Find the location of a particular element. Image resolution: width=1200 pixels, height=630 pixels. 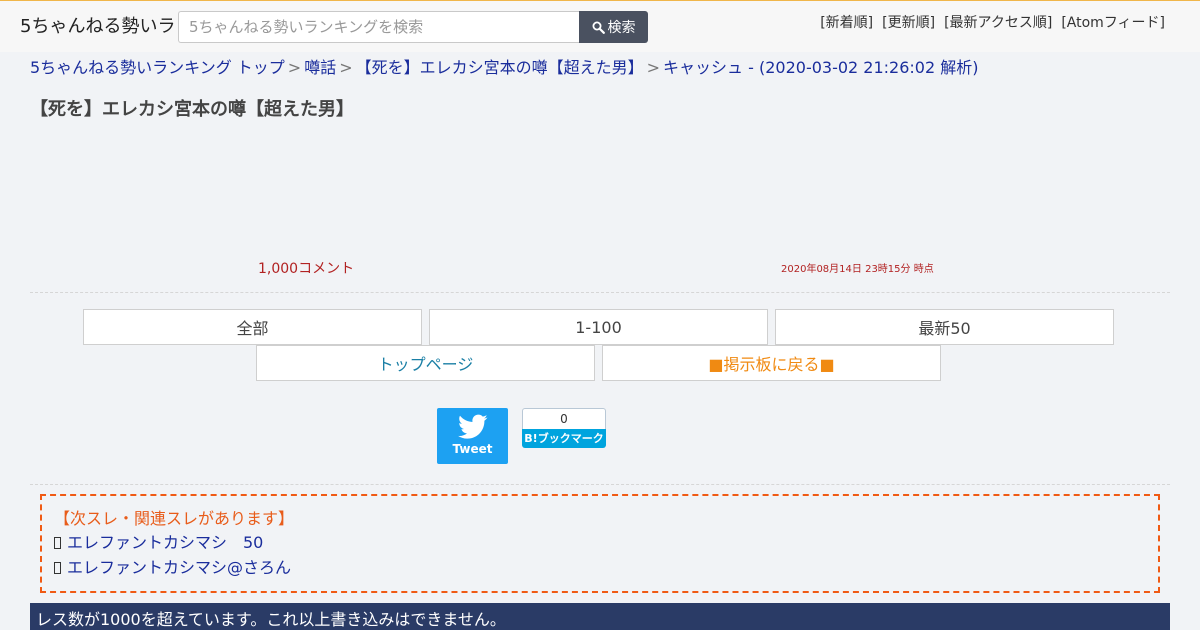

related-threads-heading: 【次スレ・関連スレがあります】 is located at coordinates (174, 518).